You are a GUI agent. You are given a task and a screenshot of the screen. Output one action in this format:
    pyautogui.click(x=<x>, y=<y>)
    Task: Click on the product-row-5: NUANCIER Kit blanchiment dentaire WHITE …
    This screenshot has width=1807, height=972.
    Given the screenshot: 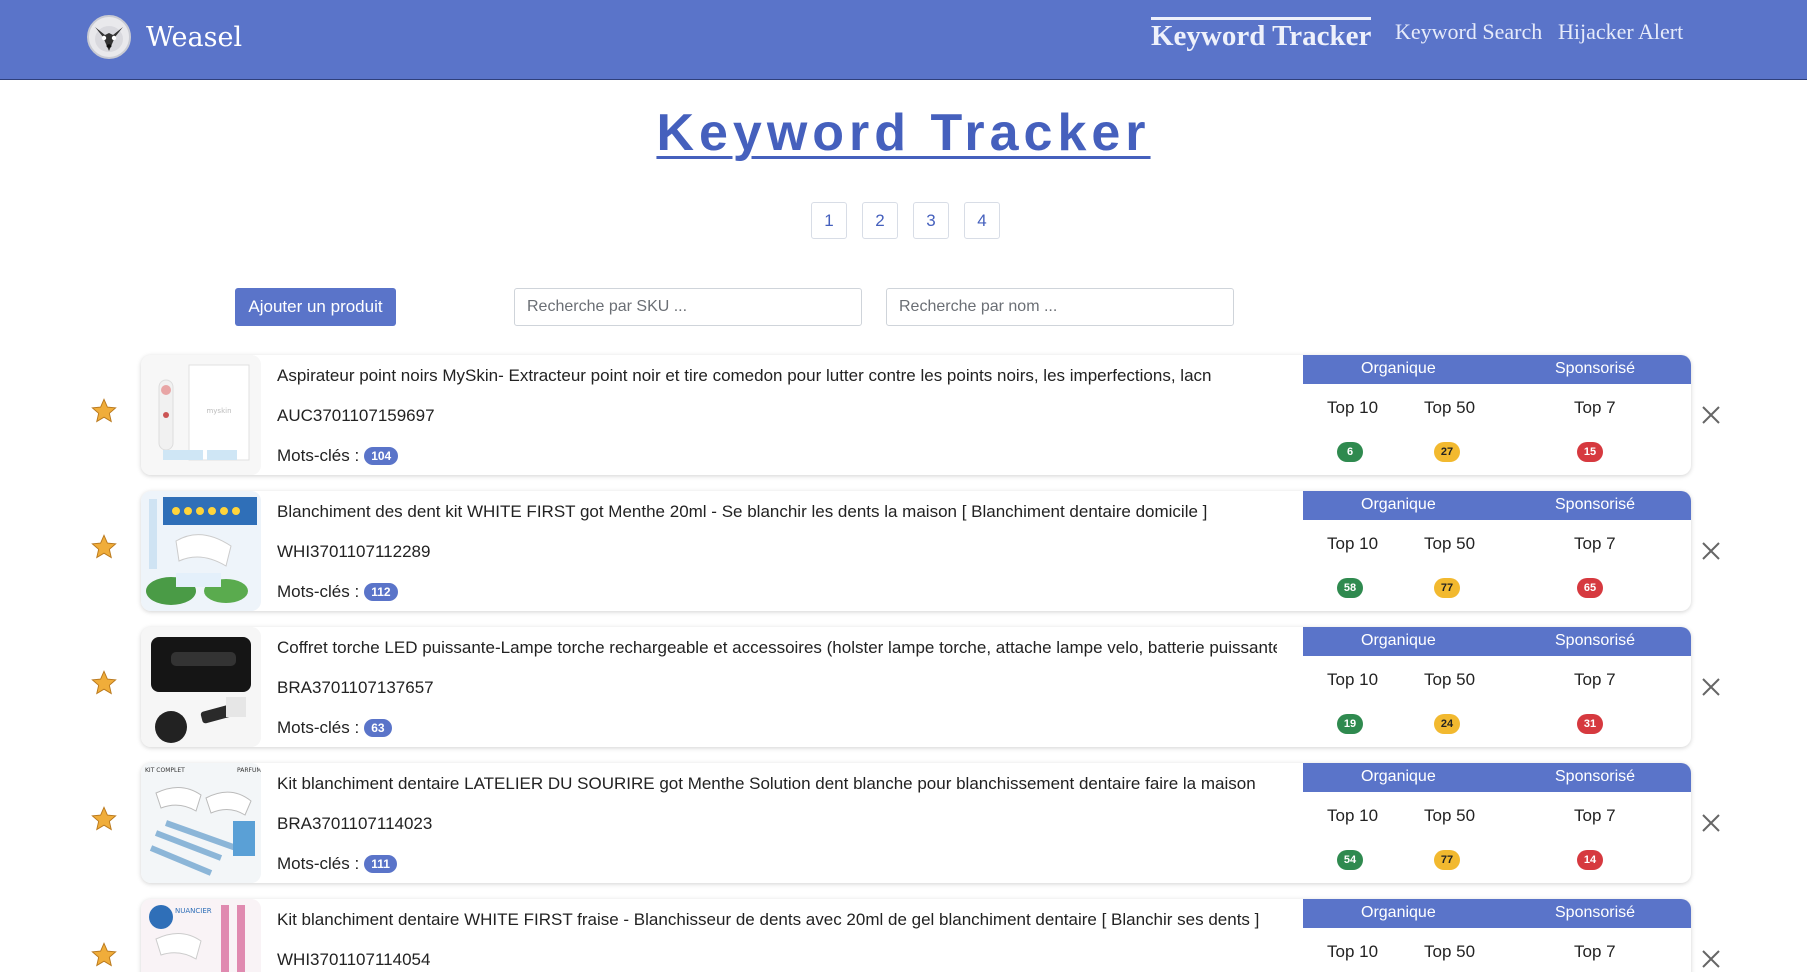 What is the action you would take?
    pyautogui.click(x=903, y=935)
    